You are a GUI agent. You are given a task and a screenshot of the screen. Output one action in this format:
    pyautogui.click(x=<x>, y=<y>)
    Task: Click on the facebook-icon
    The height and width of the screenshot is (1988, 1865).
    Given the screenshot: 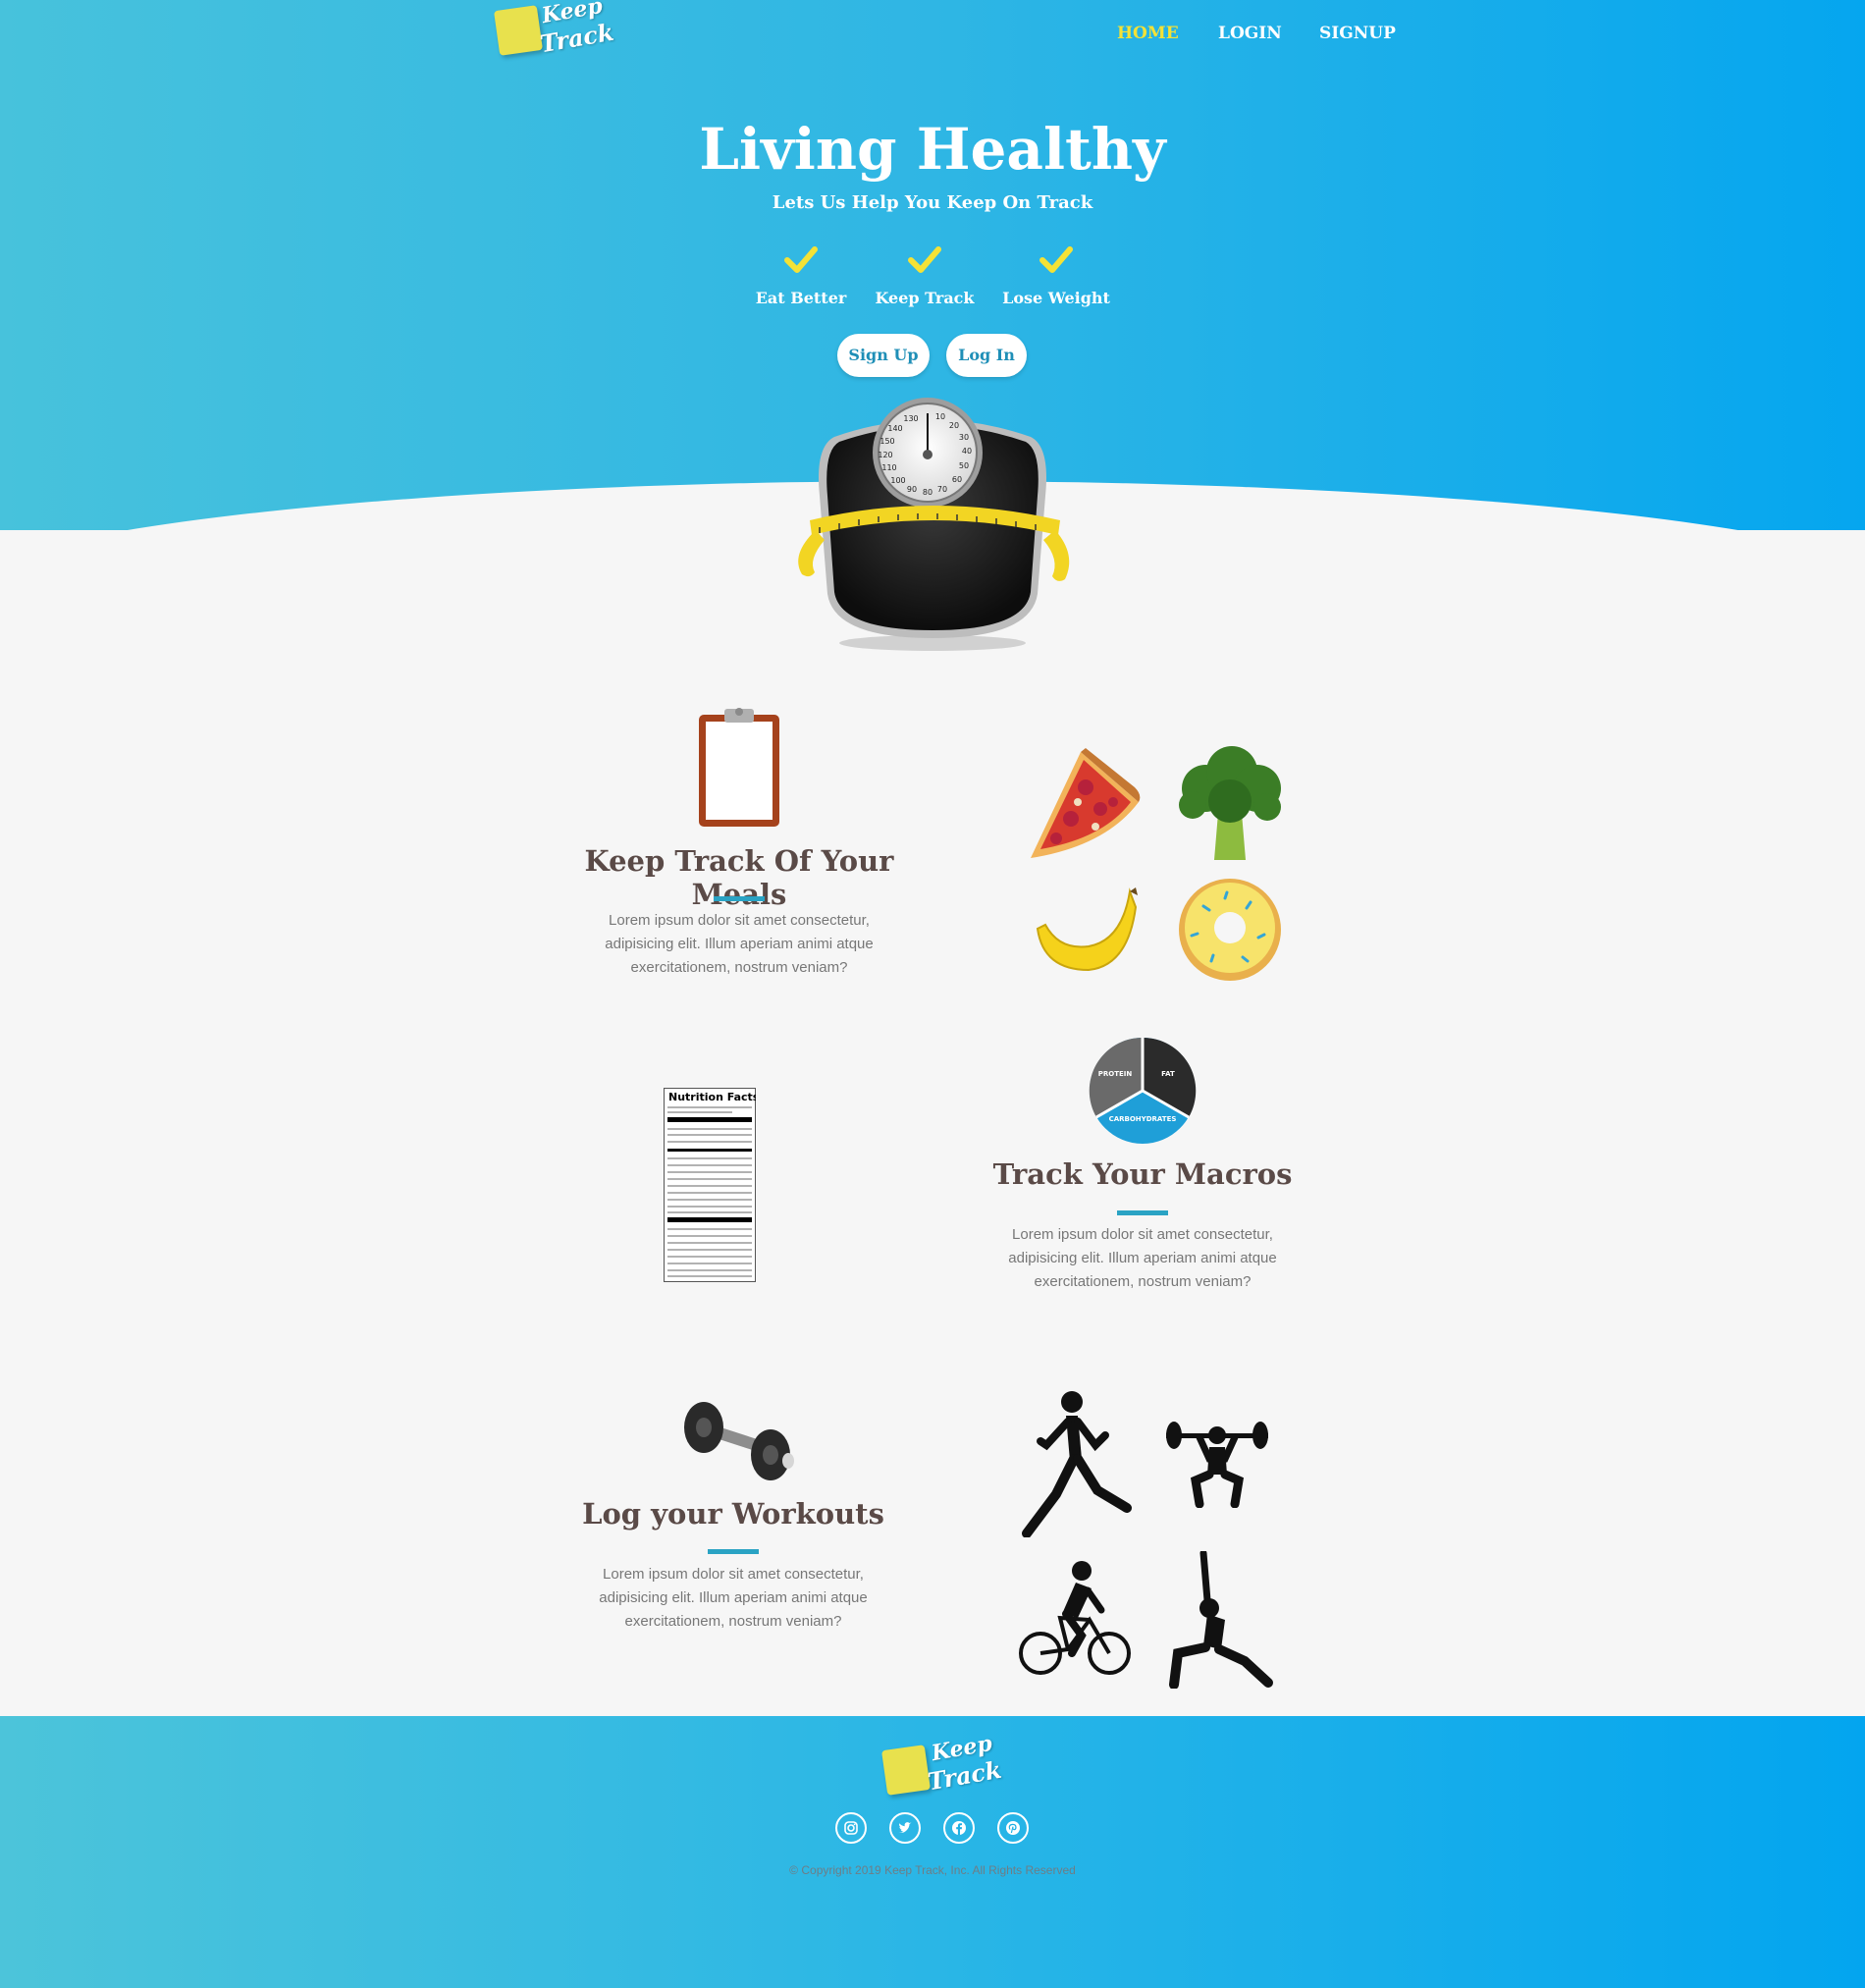 What is the action you would take?
    pyautogui.click(x=959, y=1828)
    